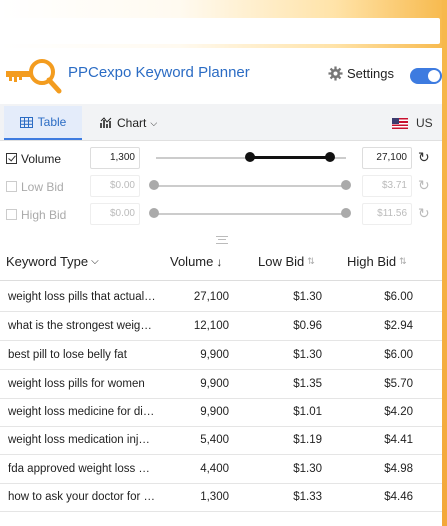 This screenshot has height=526, width=447. I want to click on low-bid-cell: $1.35, so click(307, 384).